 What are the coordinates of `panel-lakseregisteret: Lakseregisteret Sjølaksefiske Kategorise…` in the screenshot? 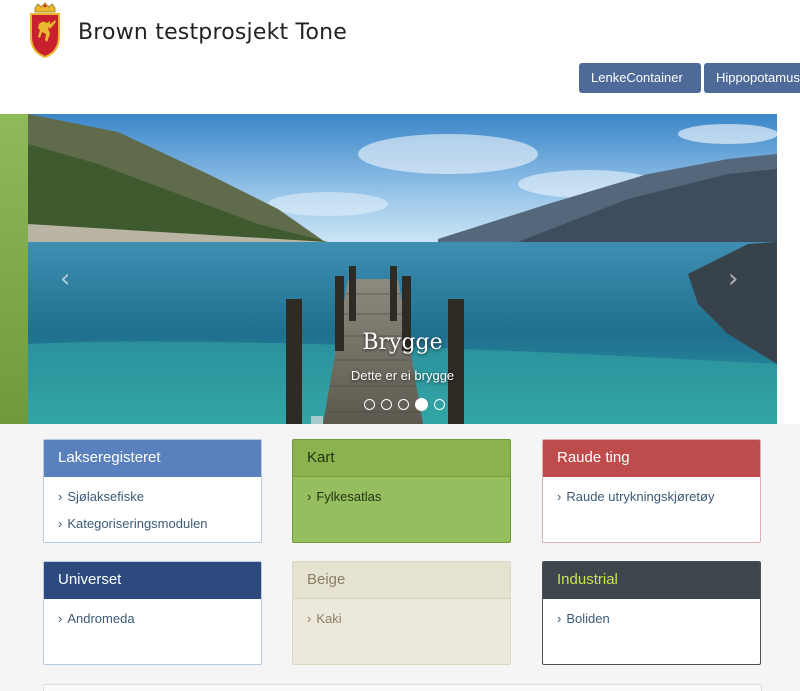 It's located at (152, 491).